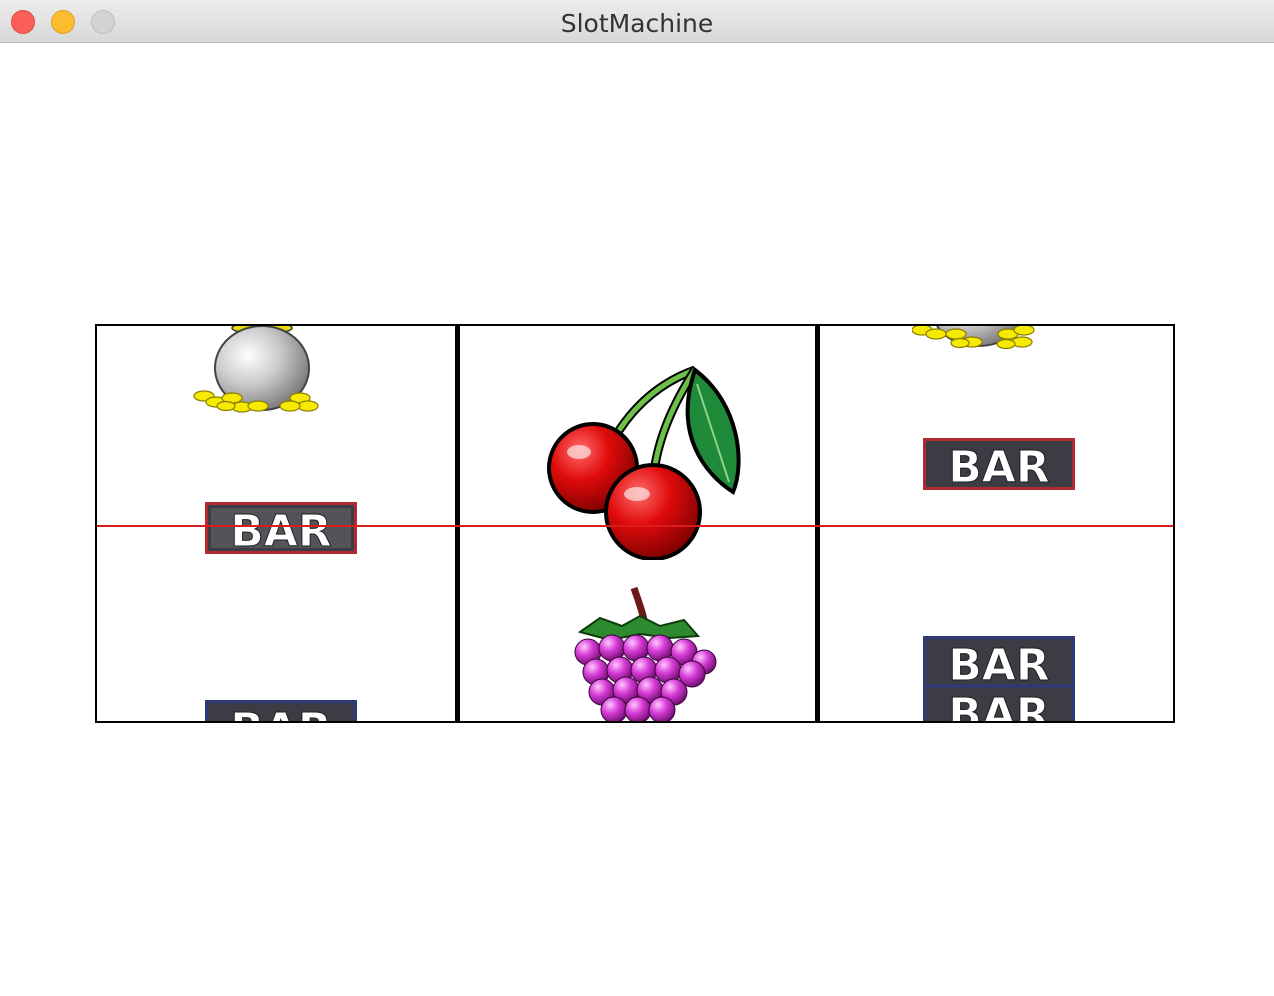 The width and height of the screenshot is (1274, 996). I want to click on double-bar-symbol-icon: BAR BAR, so click(999, 678).